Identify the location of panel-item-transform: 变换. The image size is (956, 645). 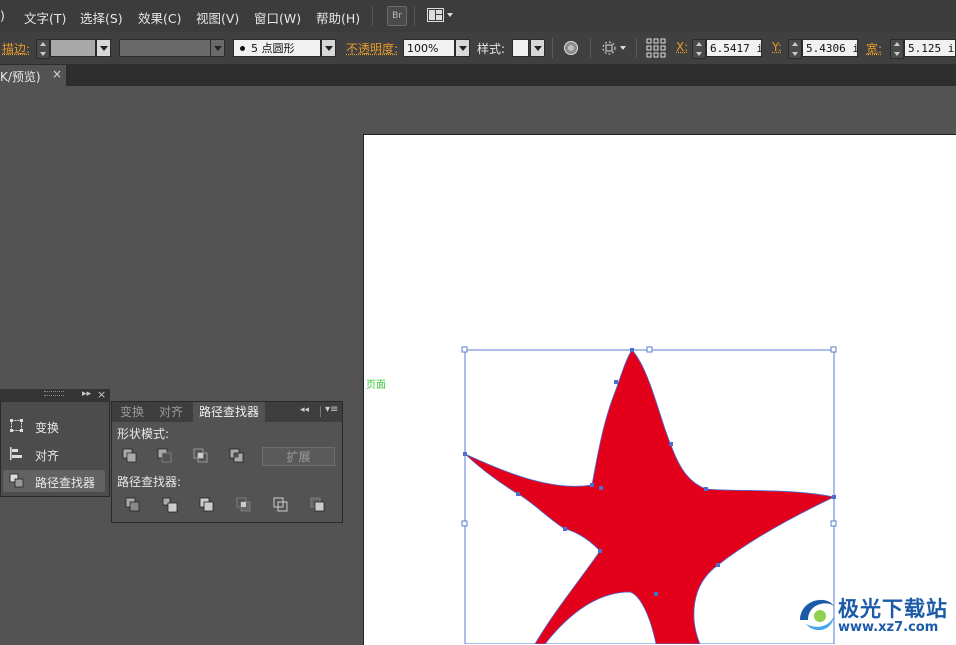
(54, 426).